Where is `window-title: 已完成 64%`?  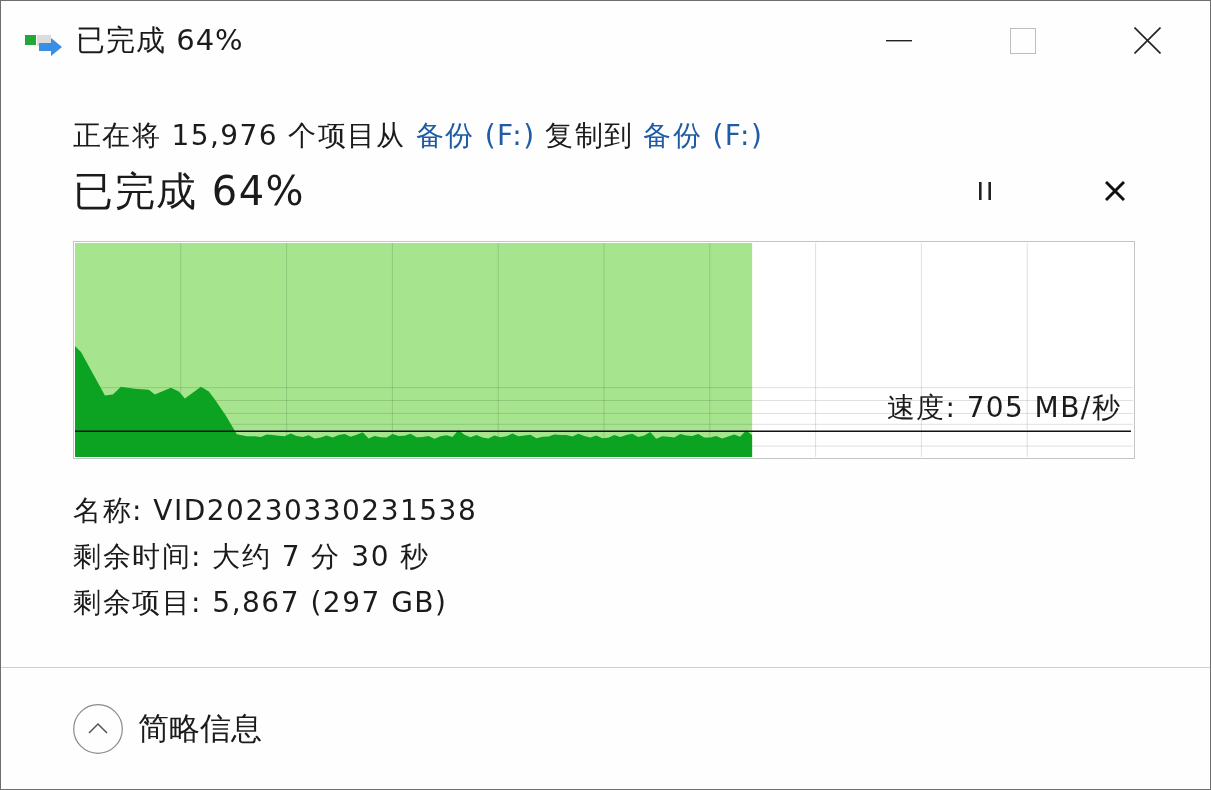
window-title: 已完成 64% is located at coordinates (160, 40).